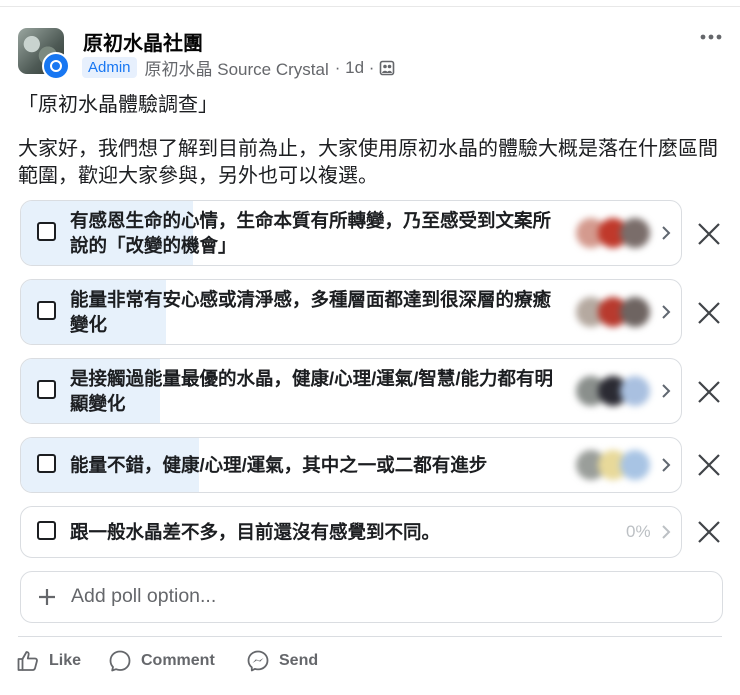 This screenshot has width=740, height=695. What do you see at coordinates (311, 312) in the screenshot?
I see `poll-option-text: 能量非常有安心感或清淨感，多種層面都達到很深層的療癒變化` at bounding box center [311, 312].